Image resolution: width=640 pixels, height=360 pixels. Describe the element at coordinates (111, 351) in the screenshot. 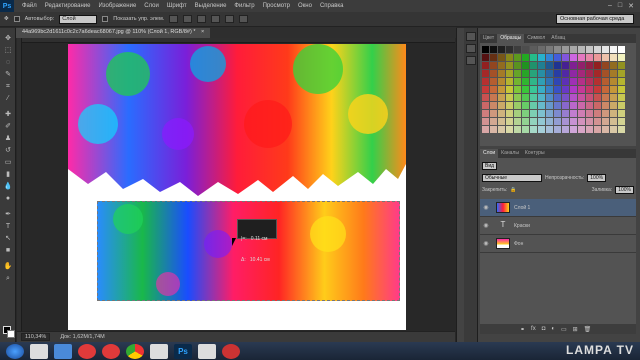

I see `opera-alt-icon` at that location.